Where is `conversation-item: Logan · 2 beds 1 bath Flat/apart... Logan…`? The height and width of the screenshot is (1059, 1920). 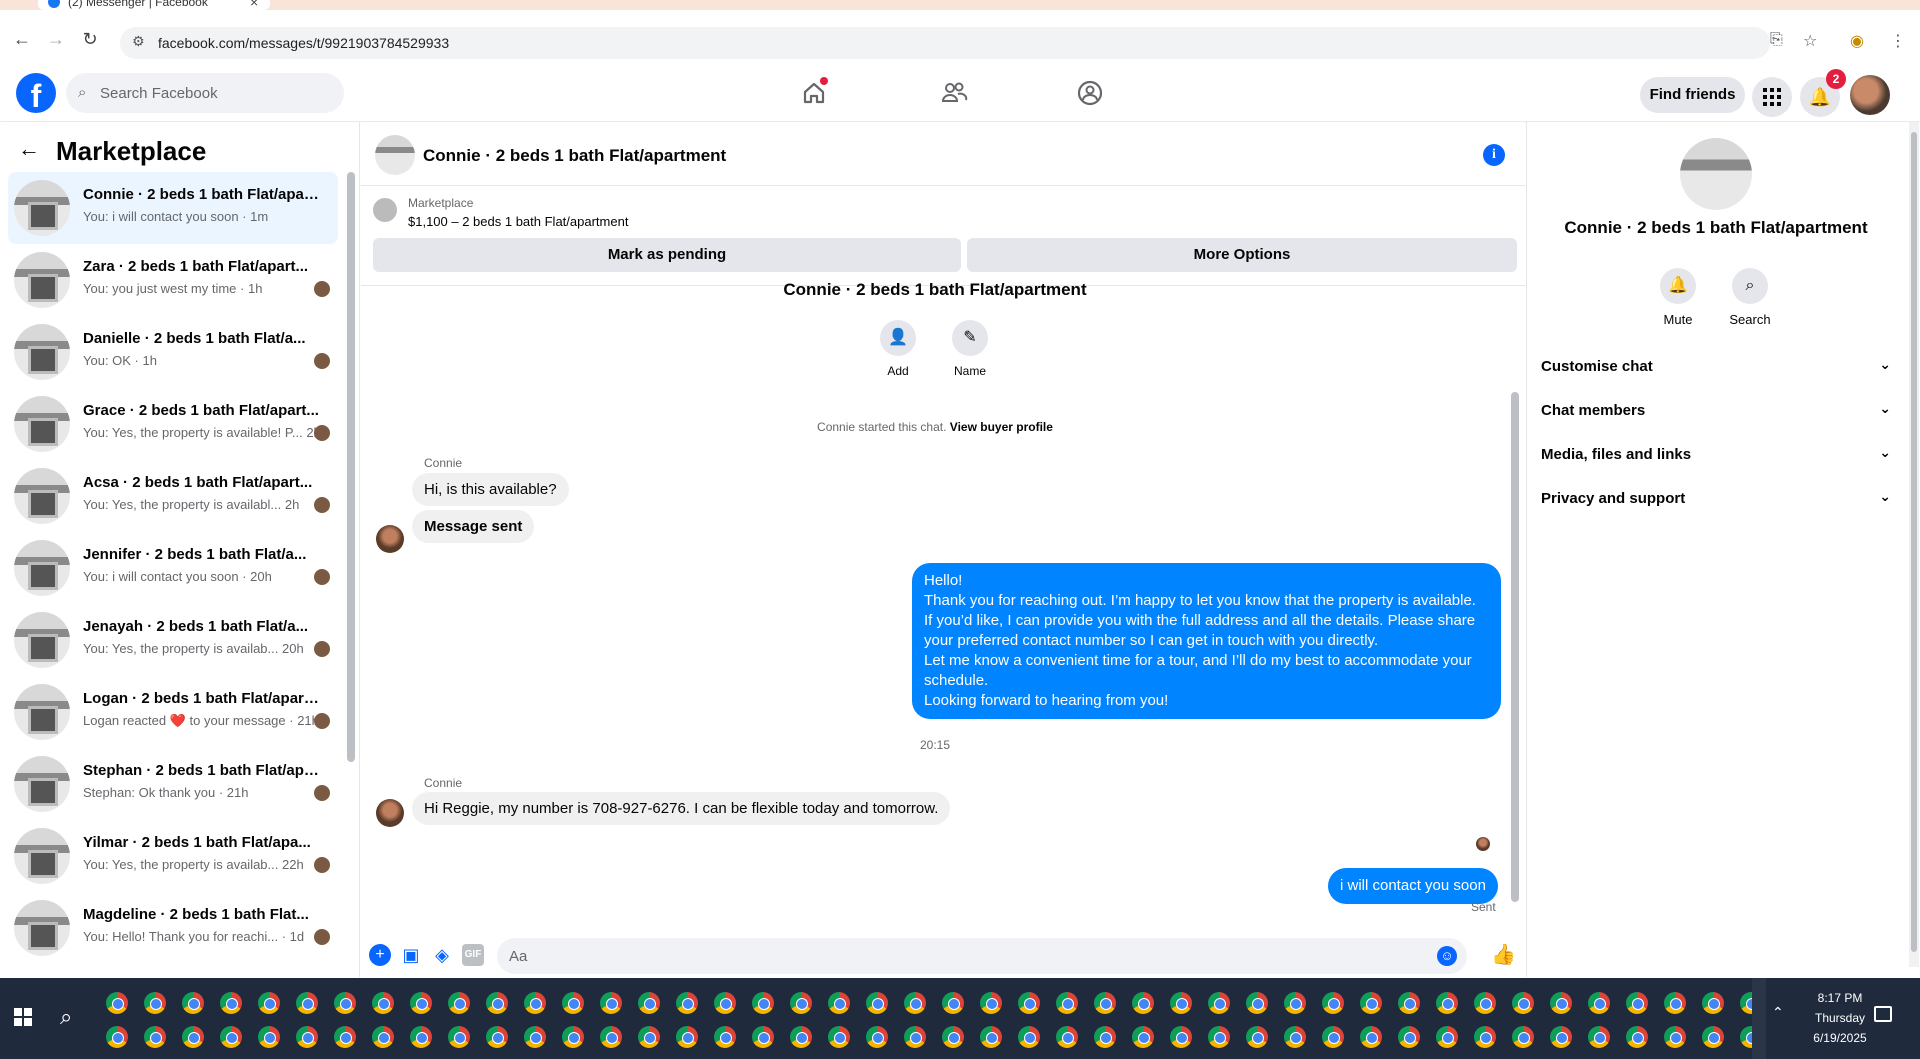 conversation-item: Logan · 2 beds 1 bath Flat/apart... Logan… is located at coordinates (173, 712).